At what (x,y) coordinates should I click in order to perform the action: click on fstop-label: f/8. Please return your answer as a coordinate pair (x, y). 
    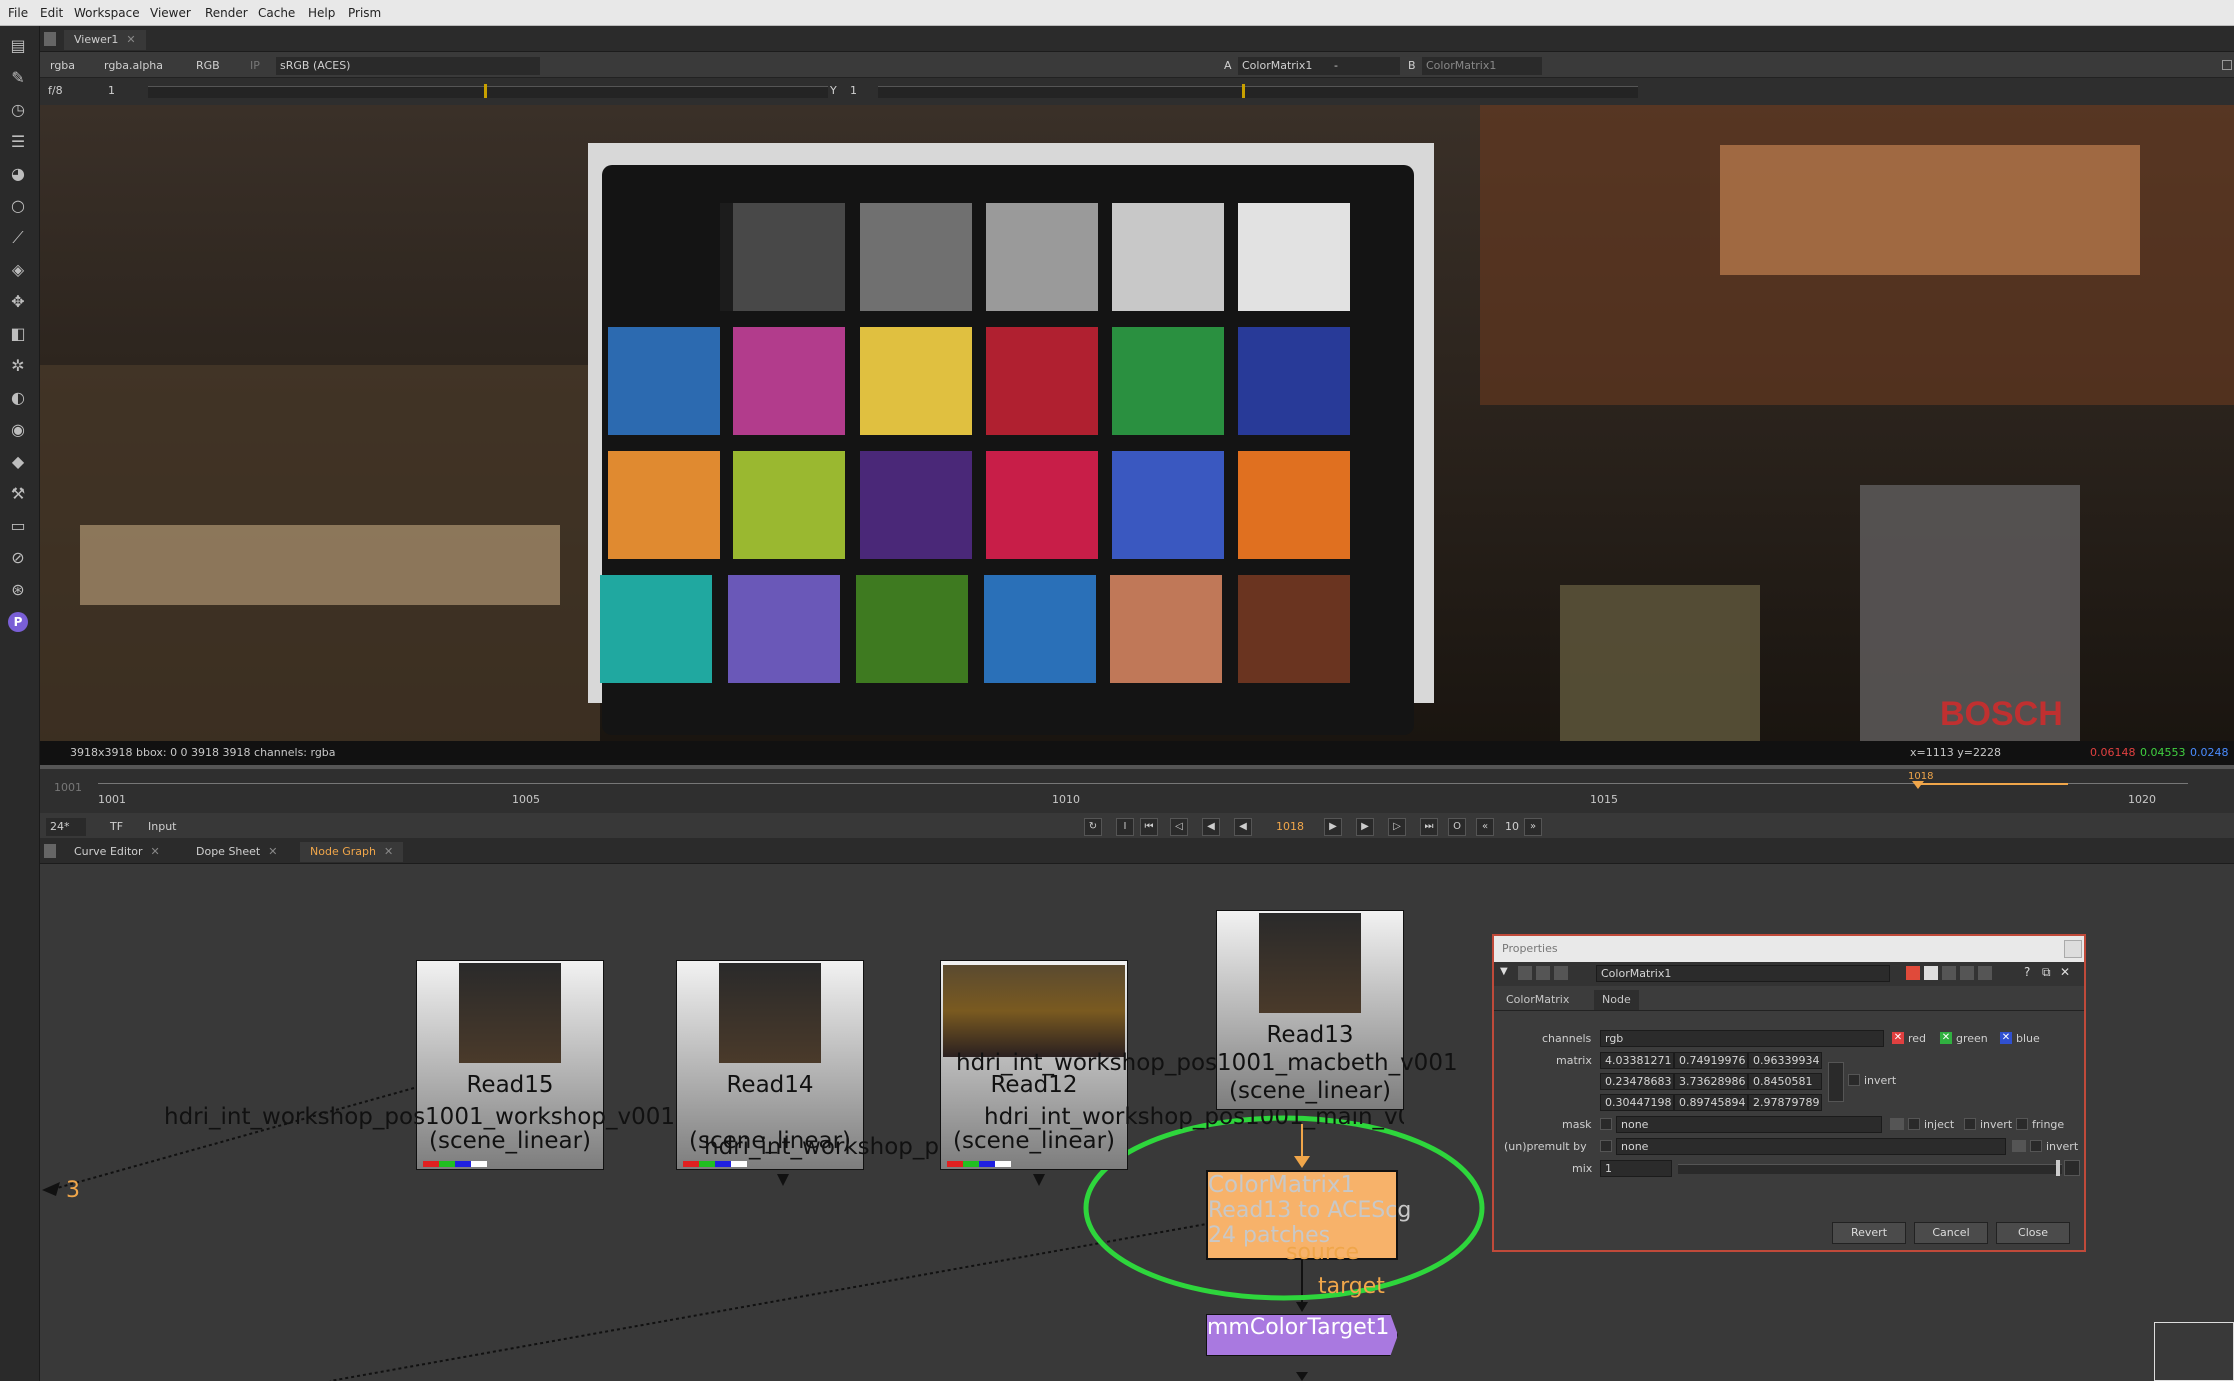
    Looking at the image, I should click on (55, 91).